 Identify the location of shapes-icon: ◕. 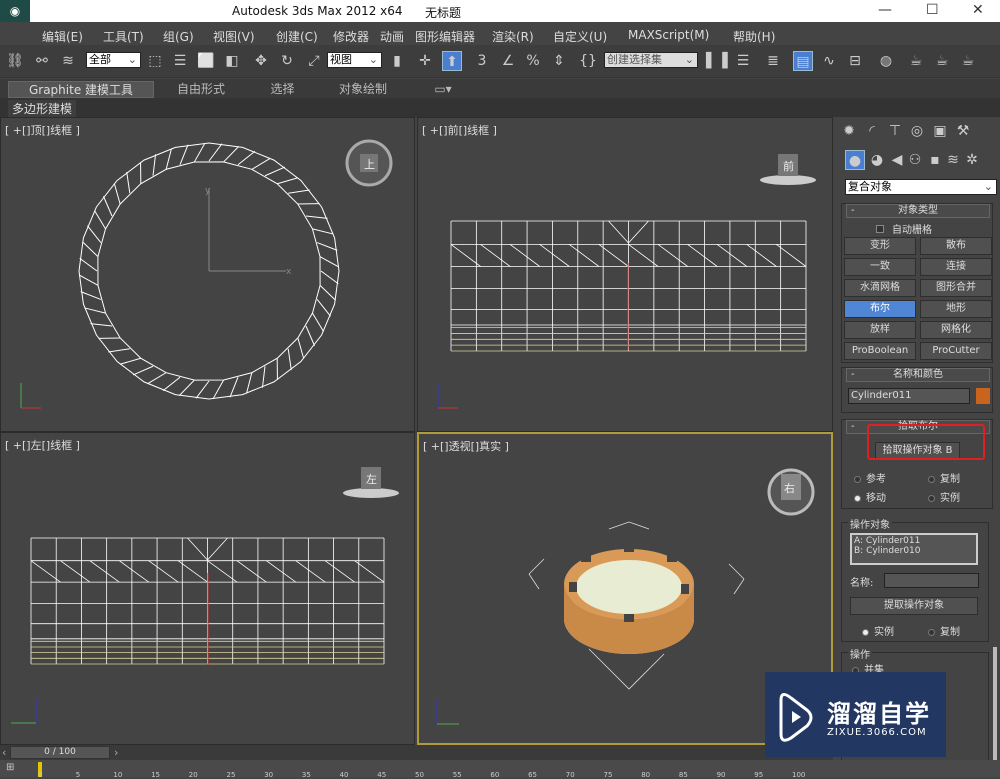
(877, 160).